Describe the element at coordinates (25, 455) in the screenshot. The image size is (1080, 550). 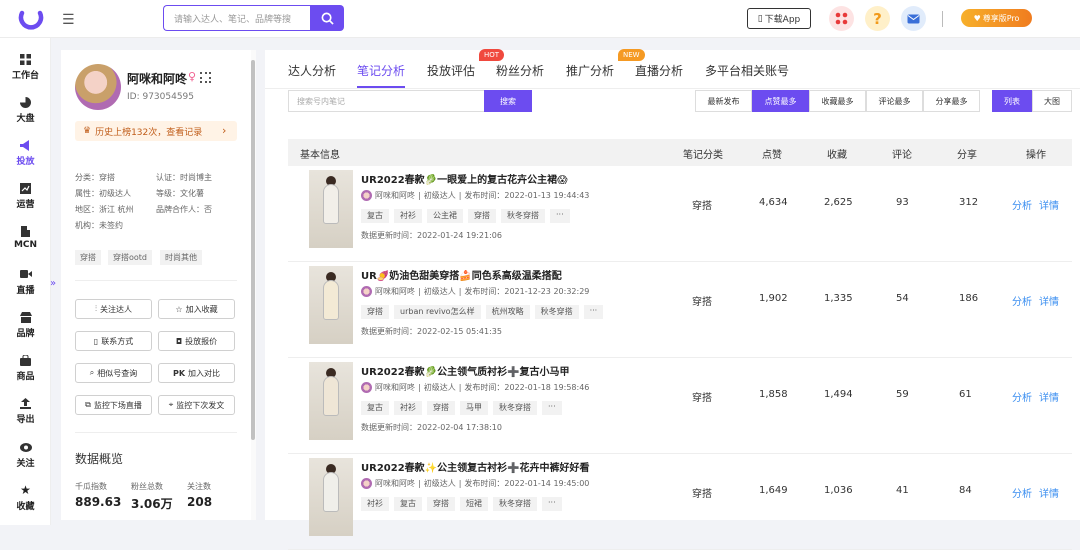
I see `nav-follow: 关注` at that location.